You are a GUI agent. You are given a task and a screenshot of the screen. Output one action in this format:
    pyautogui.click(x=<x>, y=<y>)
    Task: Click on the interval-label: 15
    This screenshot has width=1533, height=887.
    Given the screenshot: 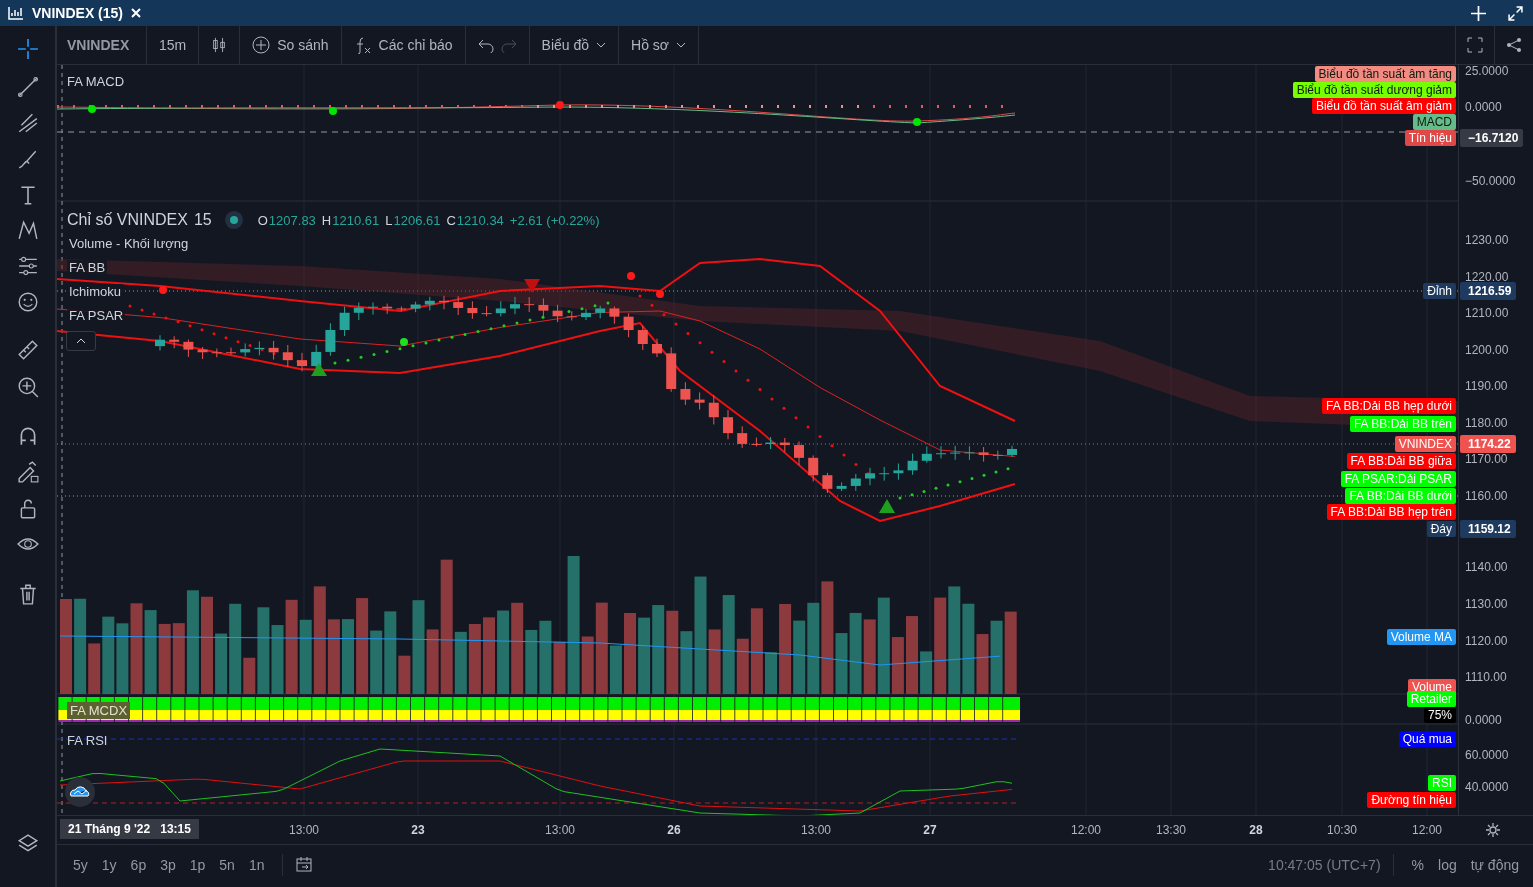 What is the action you would take?
    pyautogui.click(x=202, y=220)
    